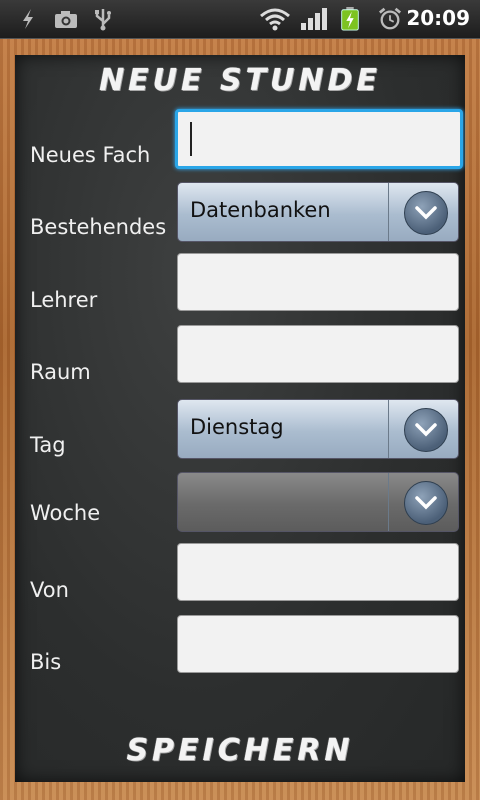 The height and width of the screenshot is (800, 480). Describe the element at coordinates (390, 18) in the screenshot. I see `alarm-icon` at that location.